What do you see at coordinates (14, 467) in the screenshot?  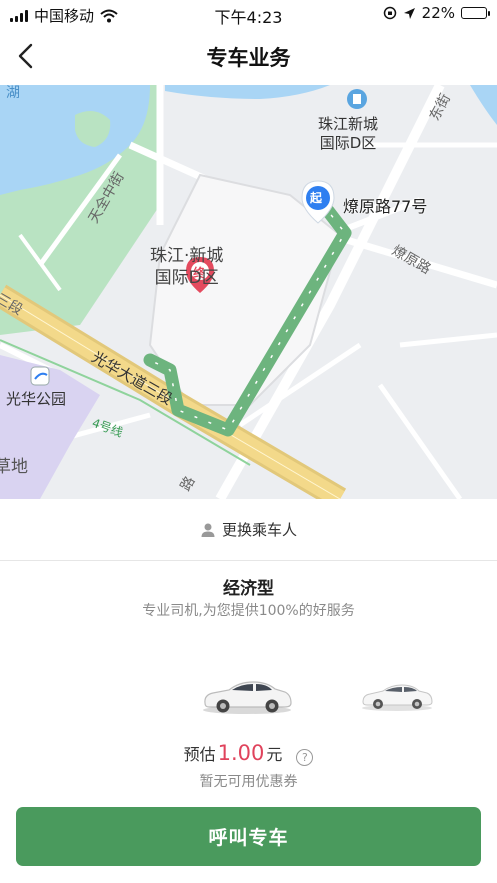 I see `map-label-lawn: 草地` at bounding box center [14, 467].